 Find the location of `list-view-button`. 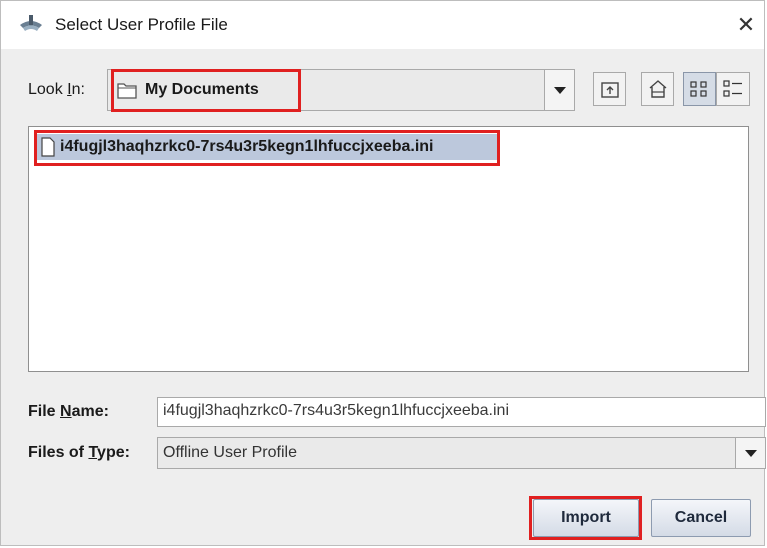

list-view-button is located at coordinates (699, 89).